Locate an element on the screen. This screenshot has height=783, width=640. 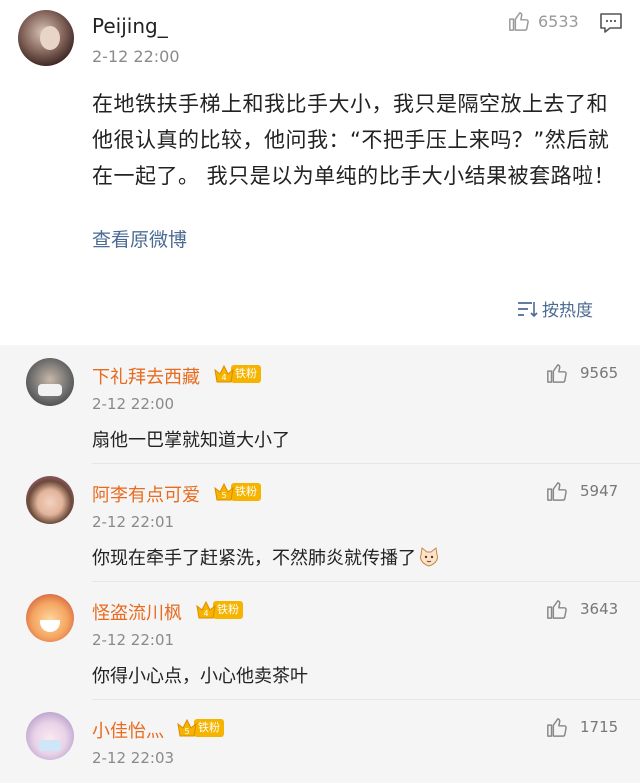
comment-like-button: 9565 is located at coordinates (582, 373).